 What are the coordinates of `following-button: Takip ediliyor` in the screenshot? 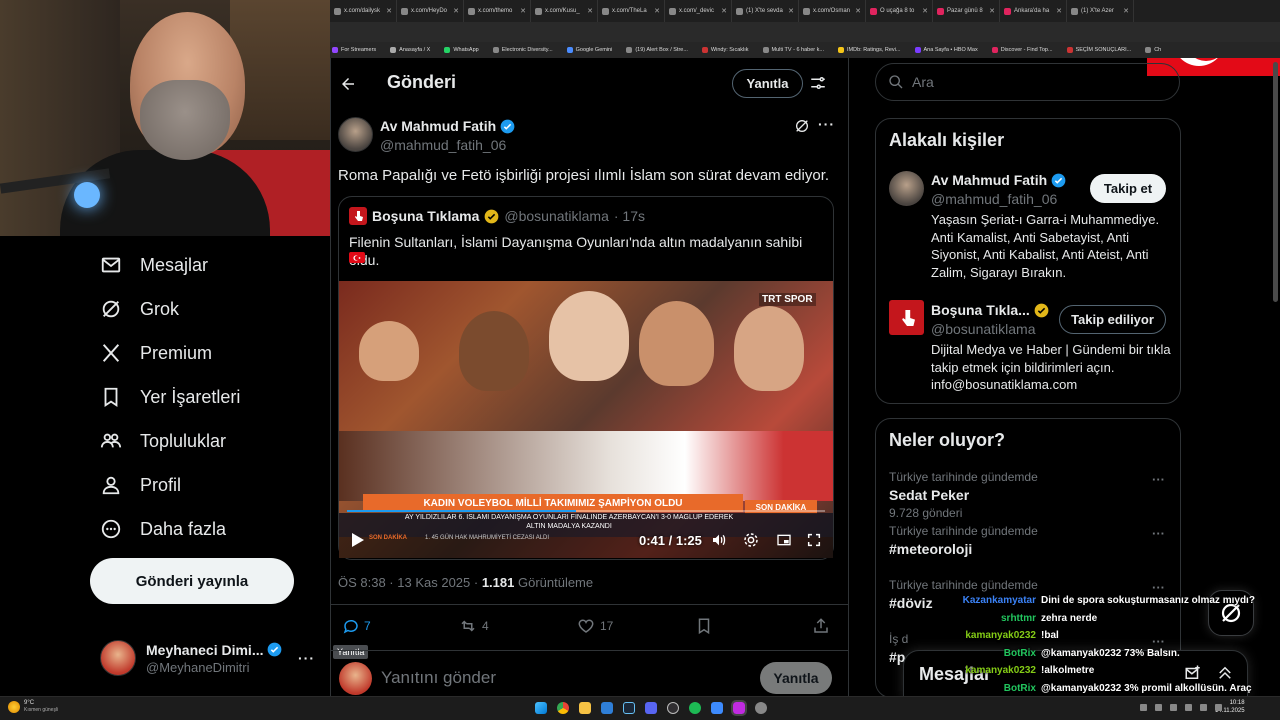 It's located at (1112, 319).